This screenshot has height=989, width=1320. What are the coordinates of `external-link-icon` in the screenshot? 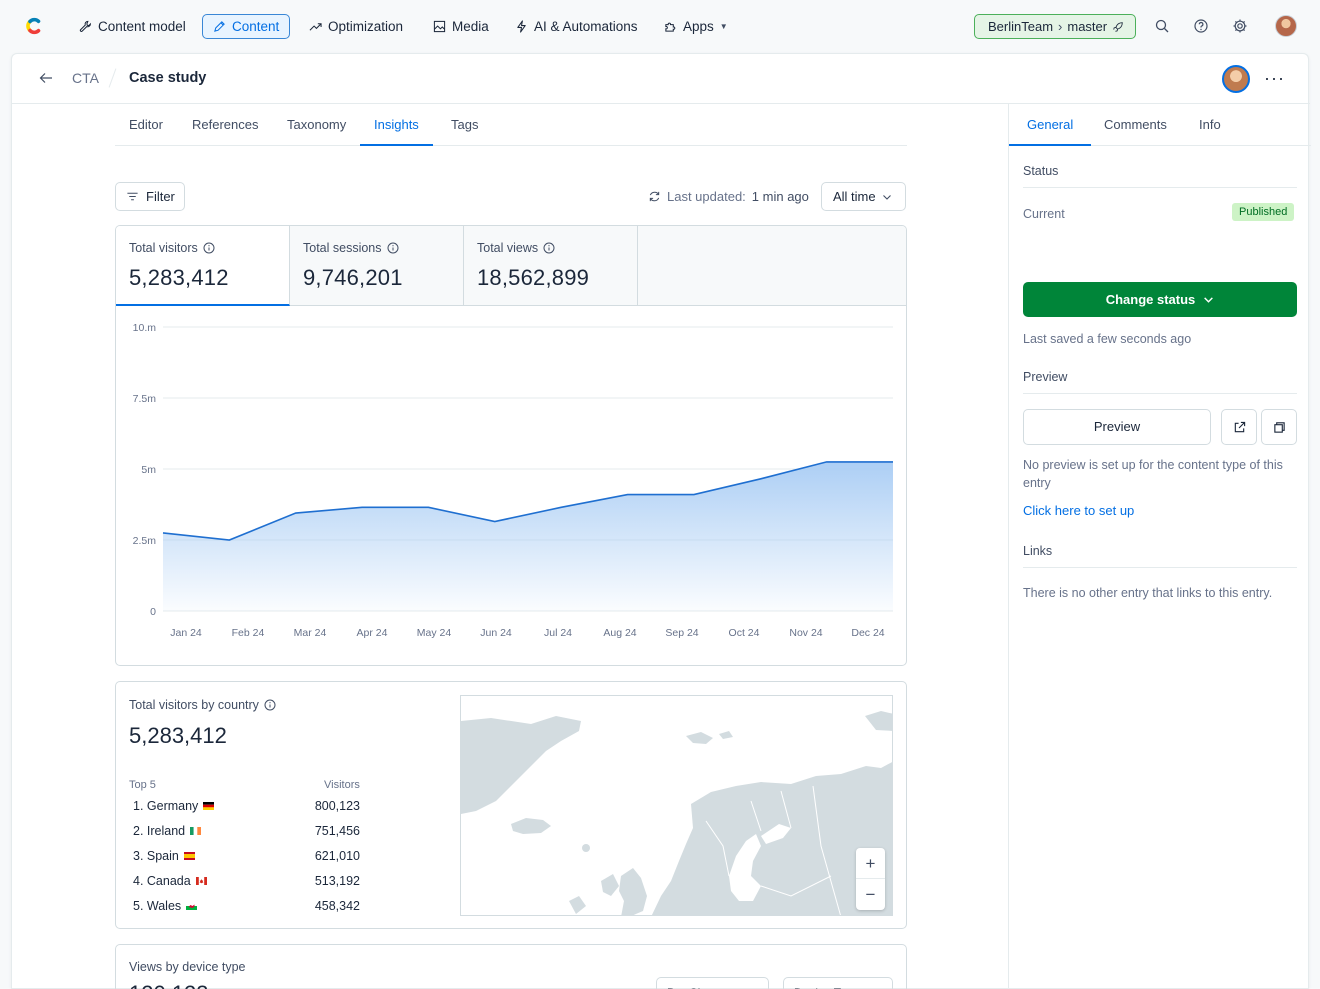 It's located at (1239, 426).